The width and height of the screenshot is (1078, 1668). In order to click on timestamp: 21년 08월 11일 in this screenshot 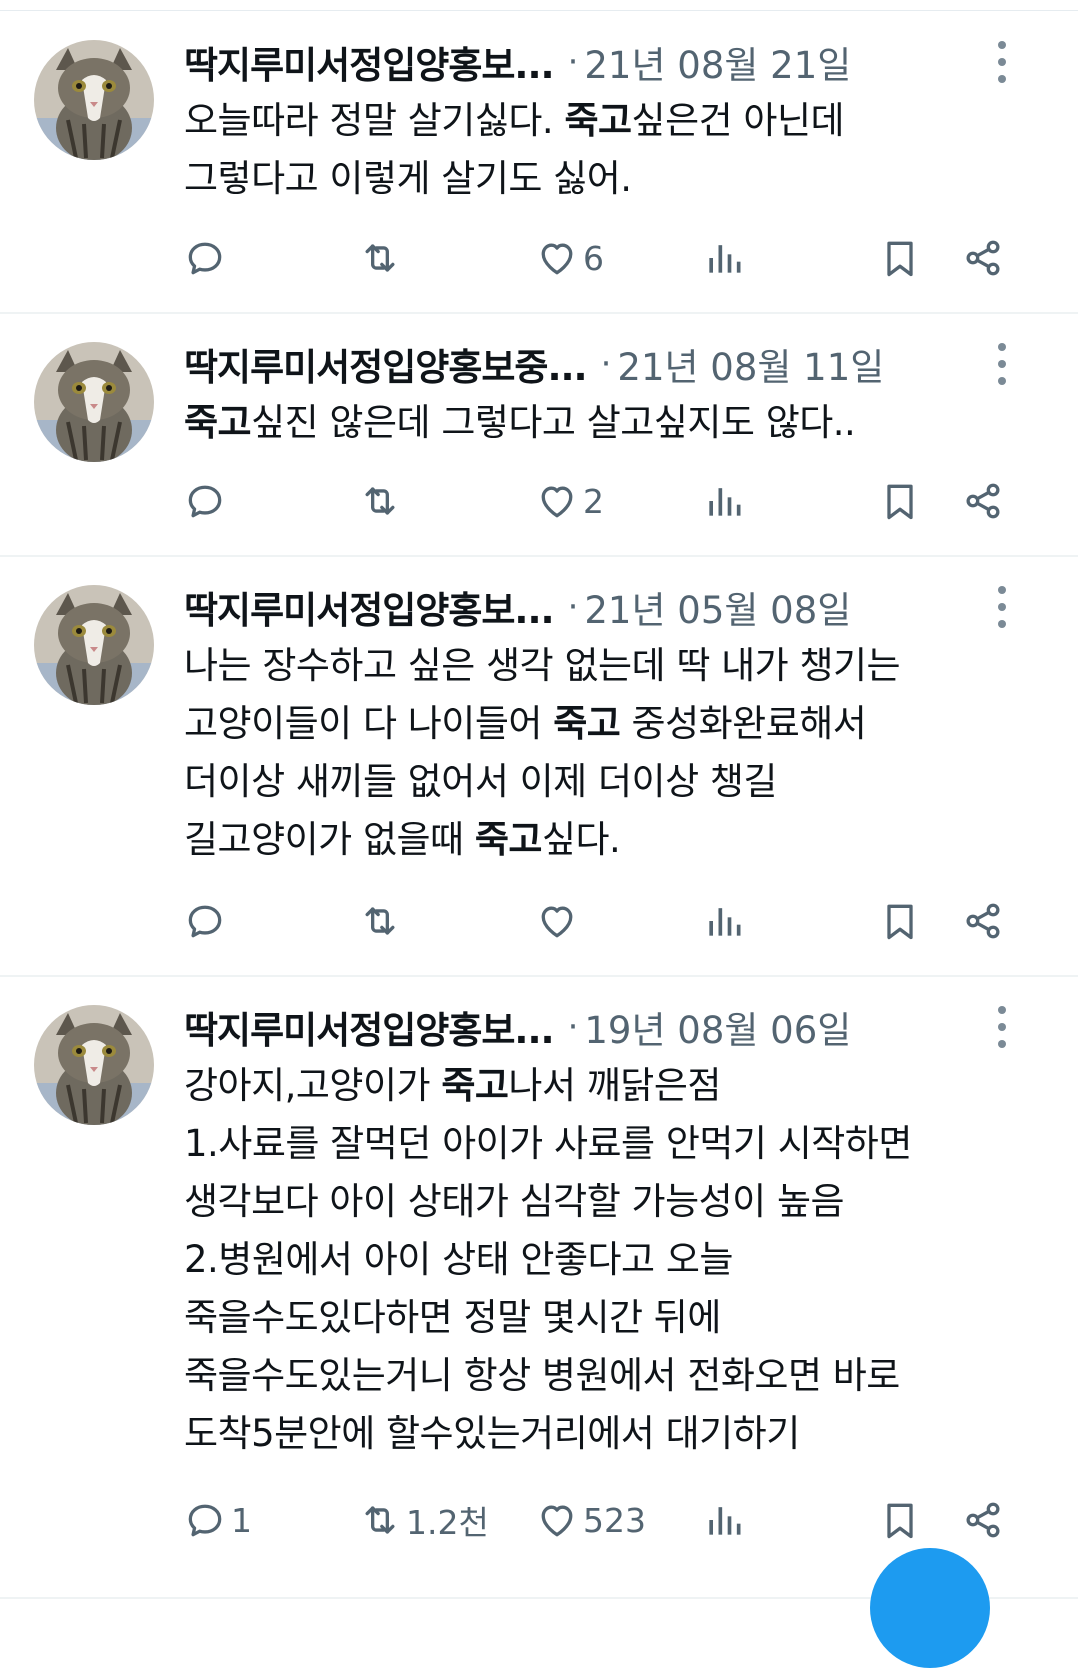, I will do `click(750, 364)`.